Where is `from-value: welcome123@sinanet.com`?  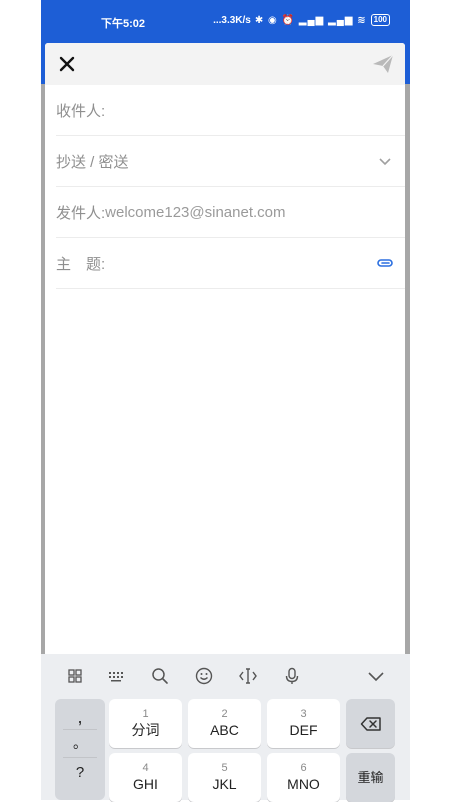
from-value: welcome123@sinanet.com is located at coordinates (195, 212).